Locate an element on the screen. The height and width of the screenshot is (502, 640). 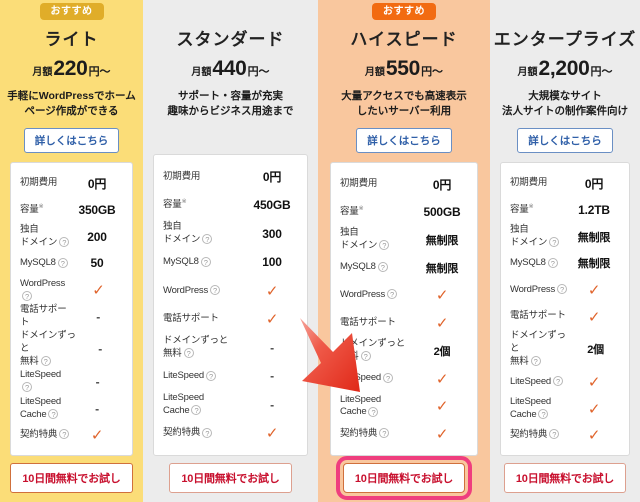
desc-line-1: 大量アクセスでも高速表示 is located at coordinates (404, 96).